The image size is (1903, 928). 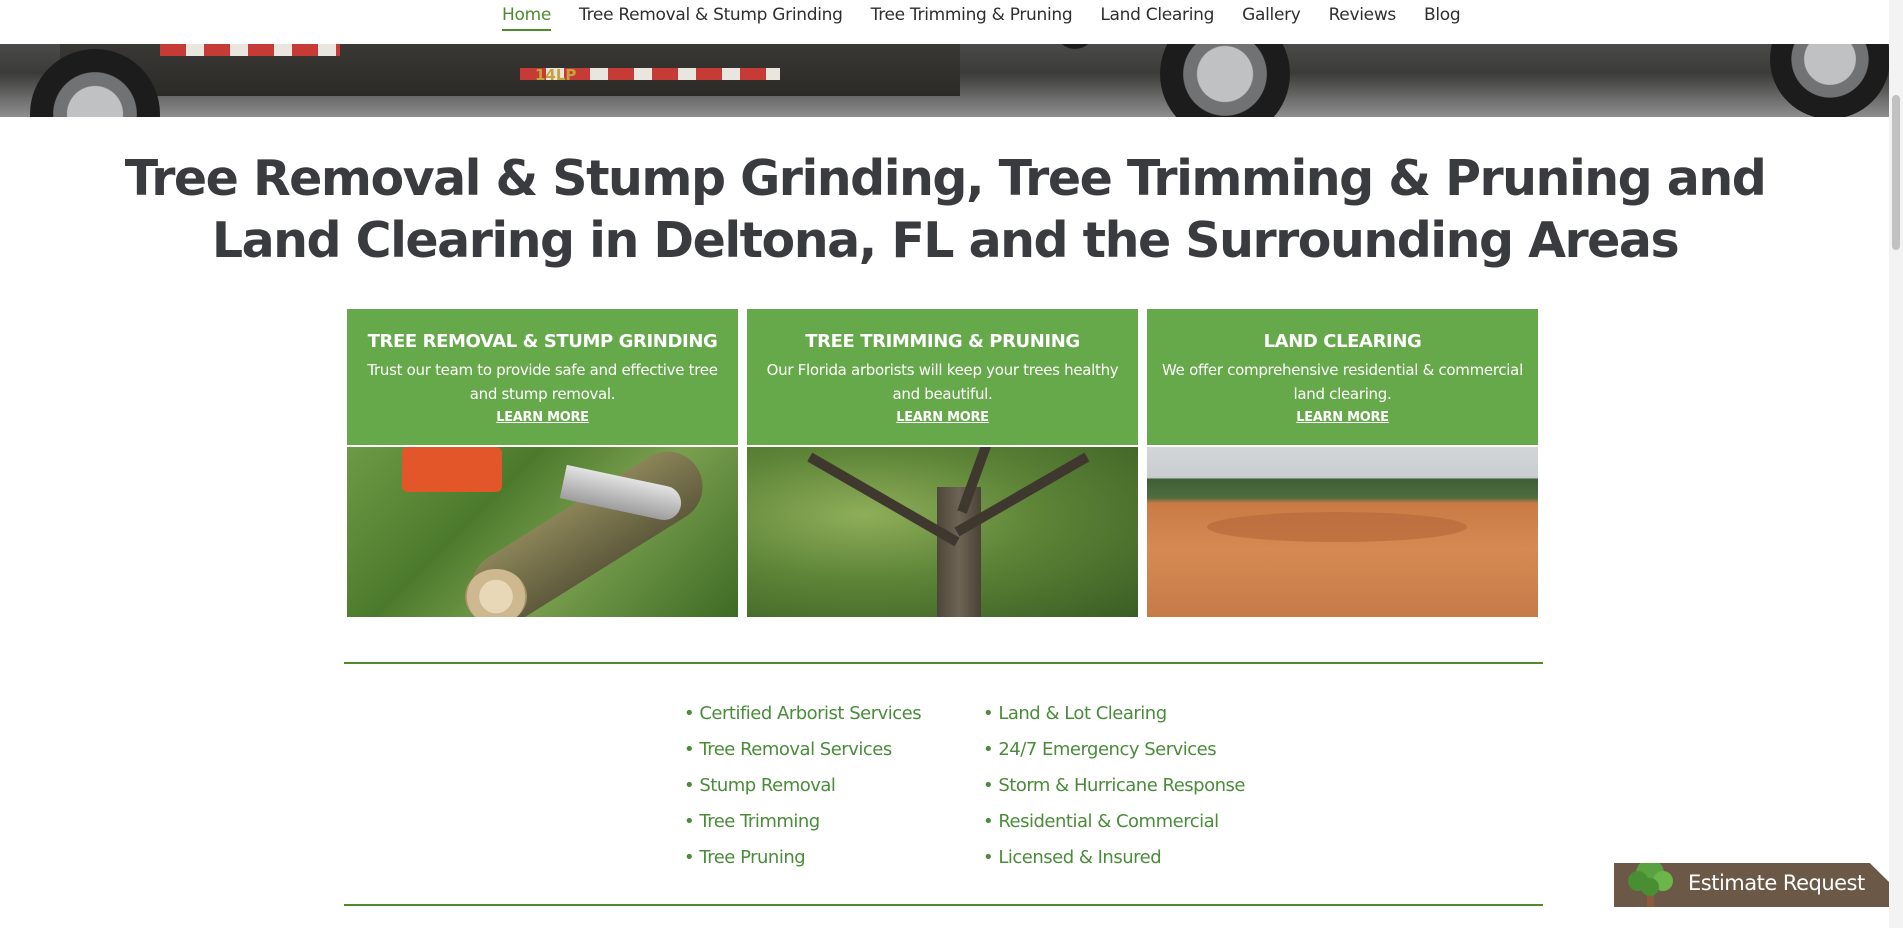 I want to click on list-item: Tree Trimming, so click(x=802, y=829).